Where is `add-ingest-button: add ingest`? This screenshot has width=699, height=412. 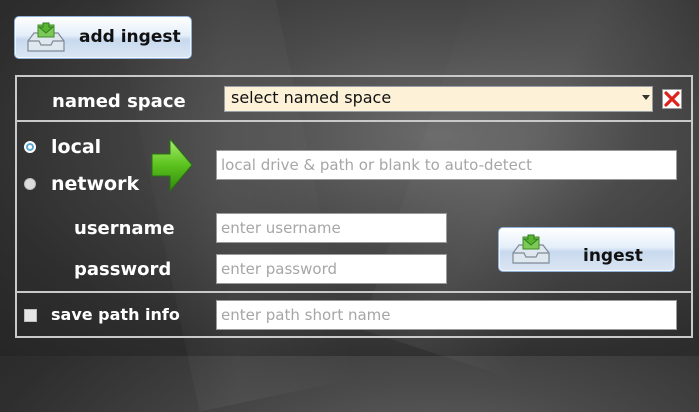
add-ingest-button: add ingest is located at coordinates (103, 37).